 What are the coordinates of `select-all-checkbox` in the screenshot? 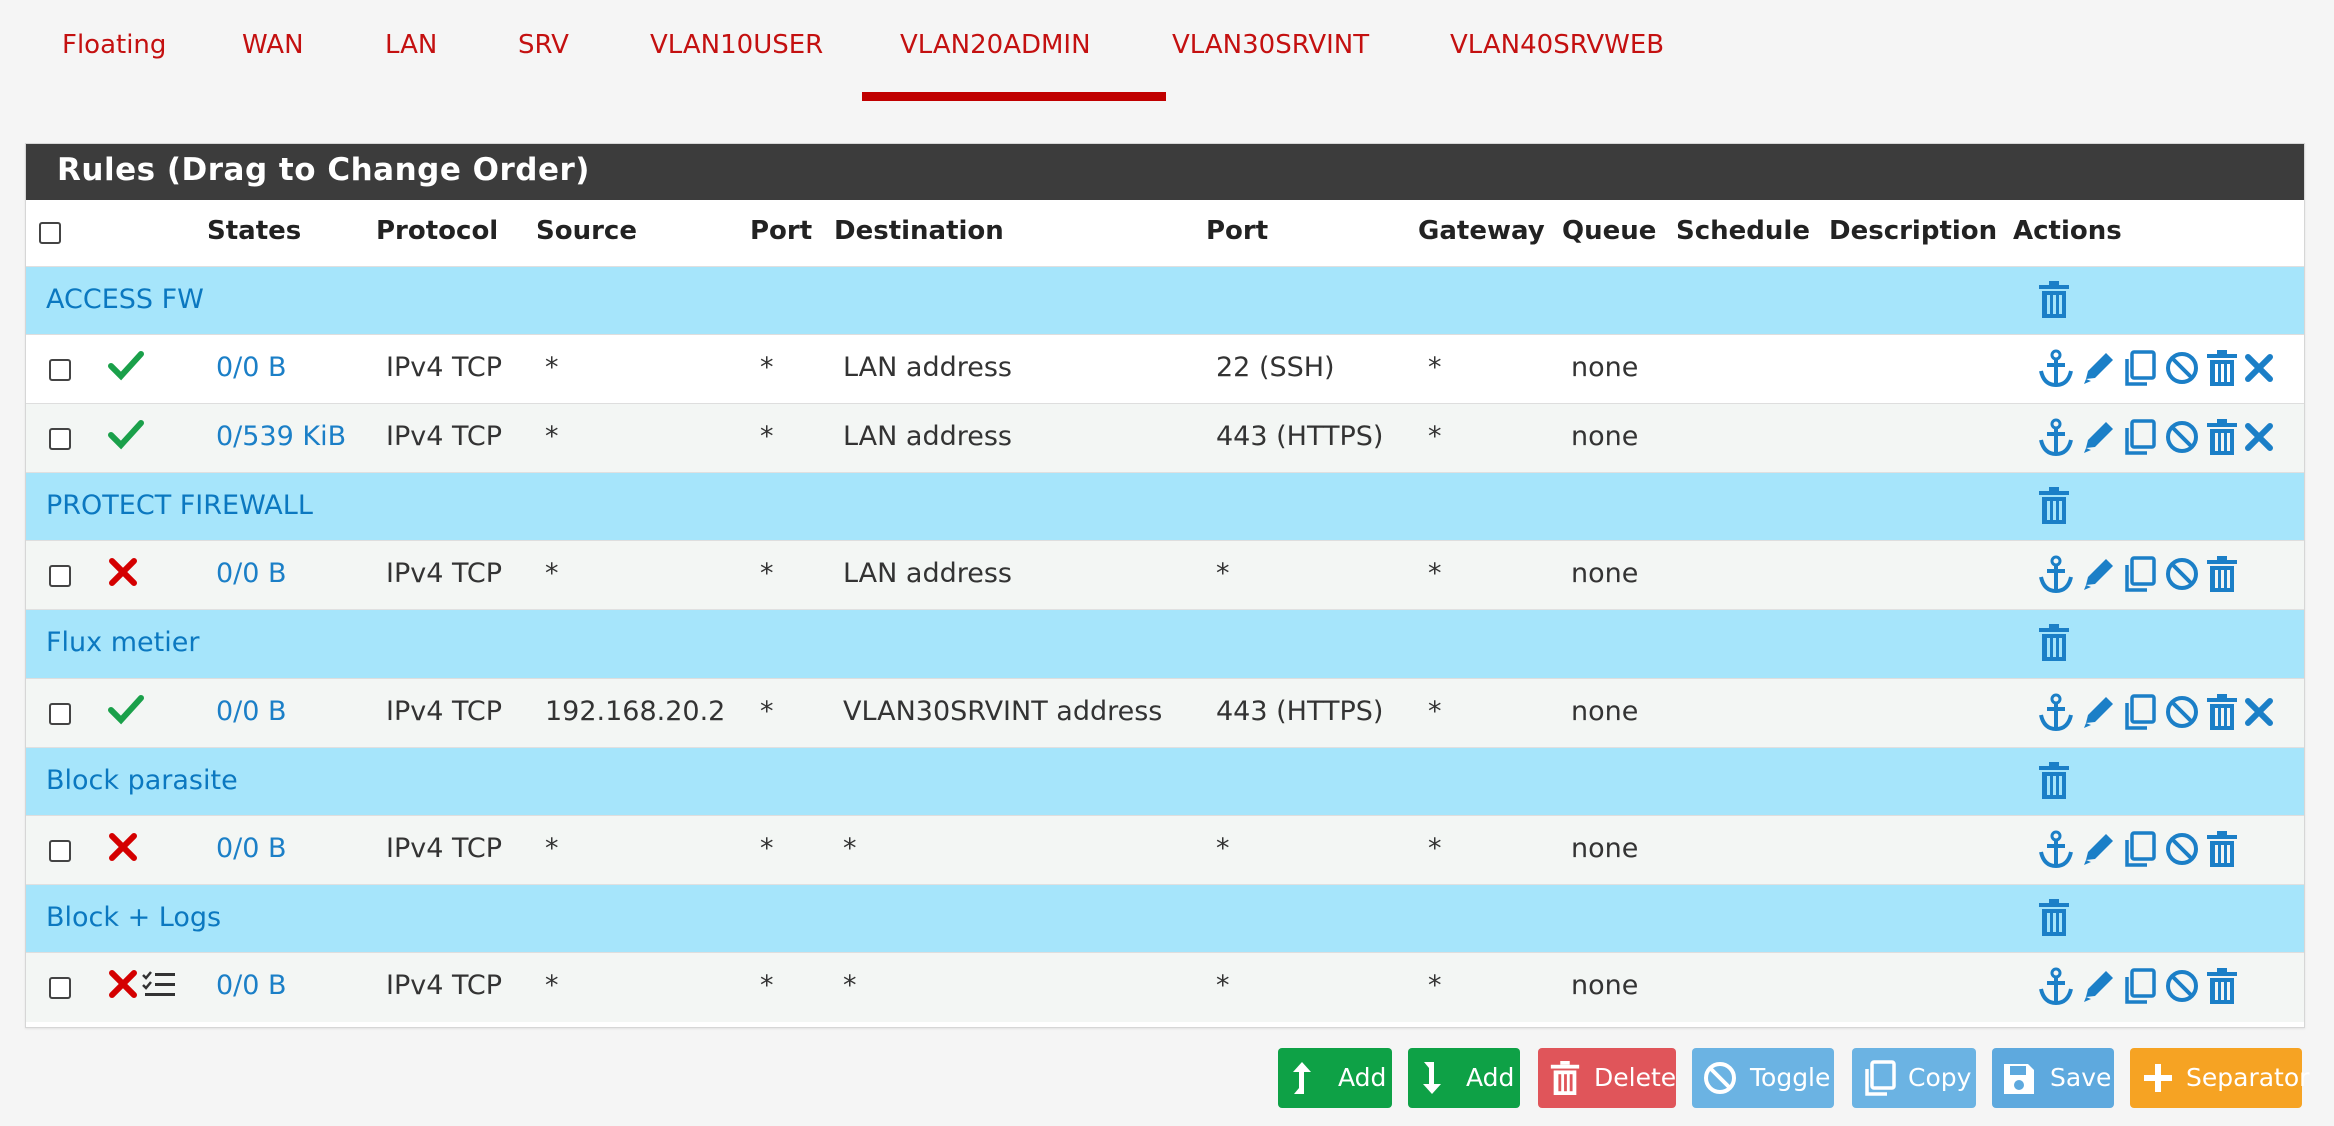 It's located at (50, 233).